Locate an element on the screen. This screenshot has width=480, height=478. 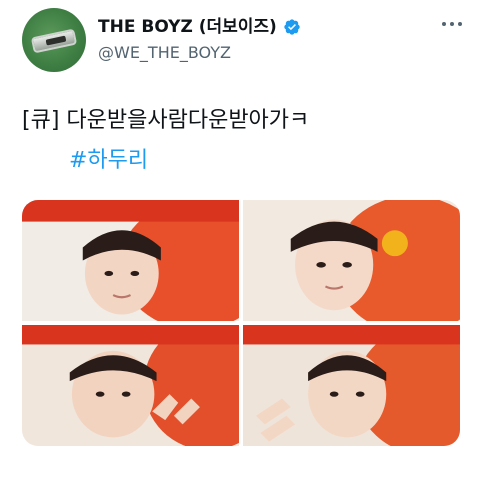
ring-logo-icon is located at coordinates (54, 41).